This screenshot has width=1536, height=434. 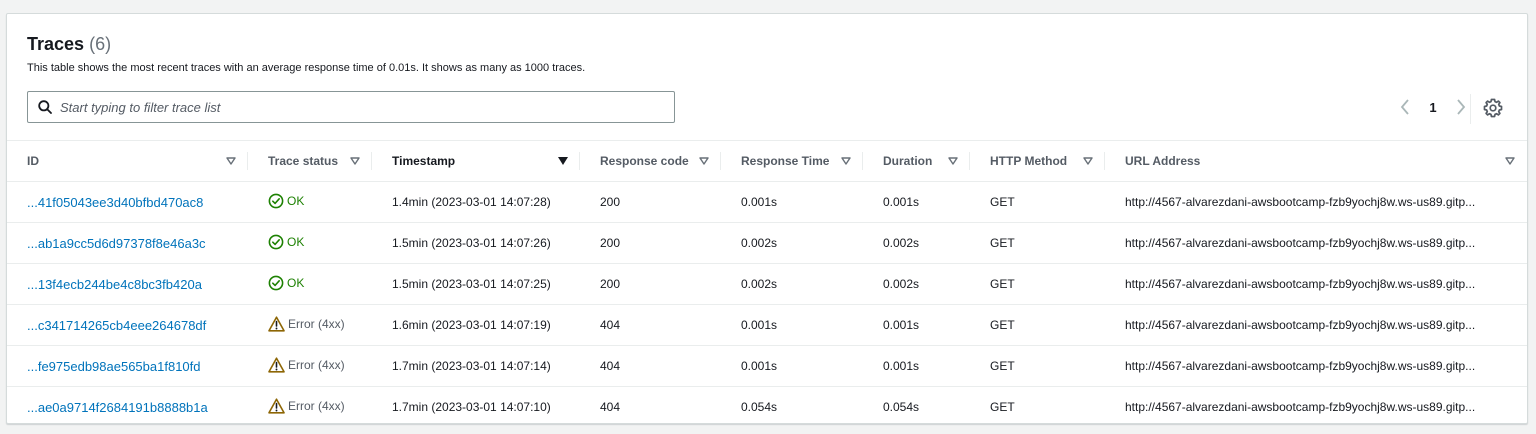 I want to click on filter-search-box, so click(x=351, y=107).